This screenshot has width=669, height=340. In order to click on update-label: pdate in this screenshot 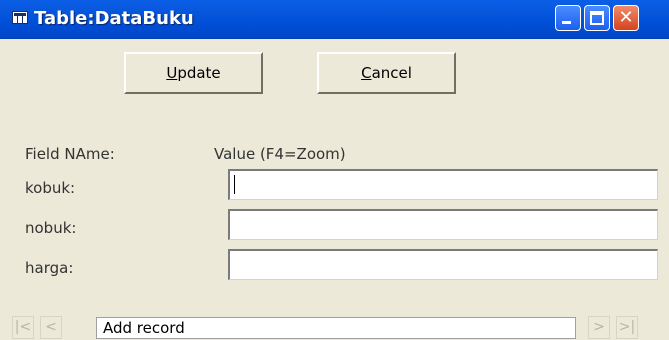, I will do `click(199, 73)`.